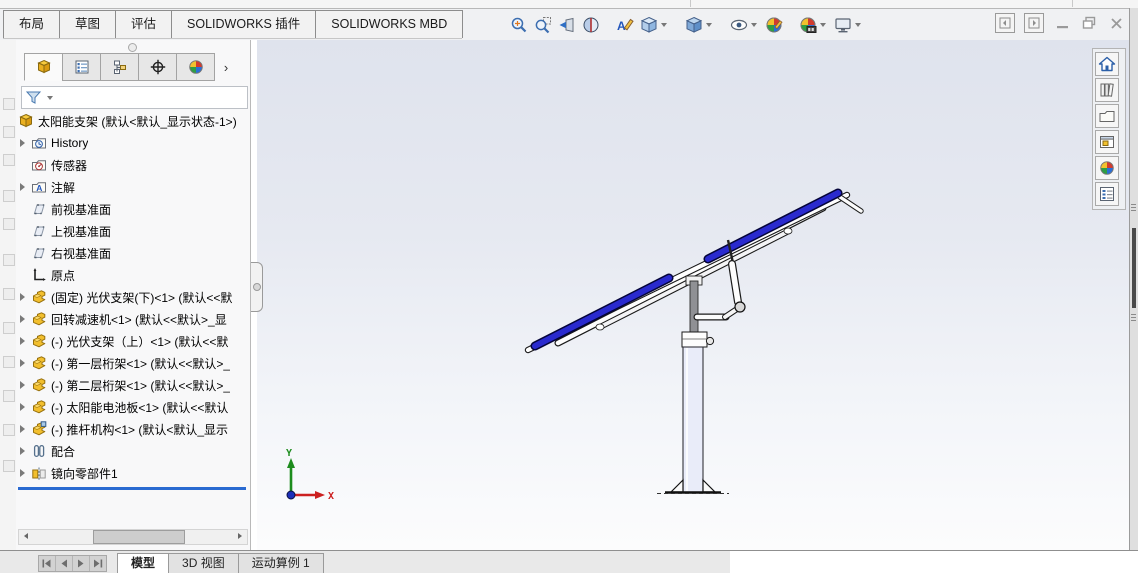 The height and width of the screenshot is (573, 1138). Describe the element at coordinates (26, 536) in the screenshot. I see `scroll-left-button` at that location.